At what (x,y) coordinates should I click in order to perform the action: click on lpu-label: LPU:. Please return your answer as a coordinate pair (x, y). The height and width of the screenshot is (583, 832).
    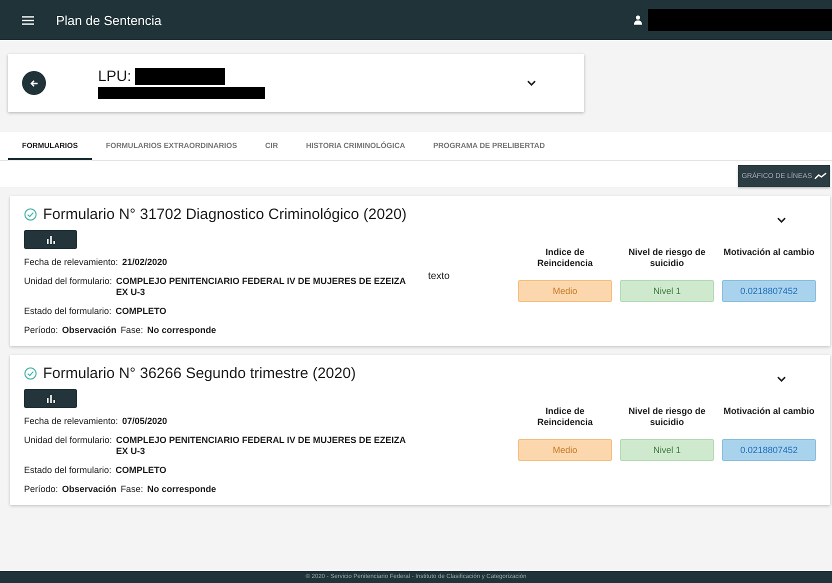
    Looking at the image, I should click on (115, 76).